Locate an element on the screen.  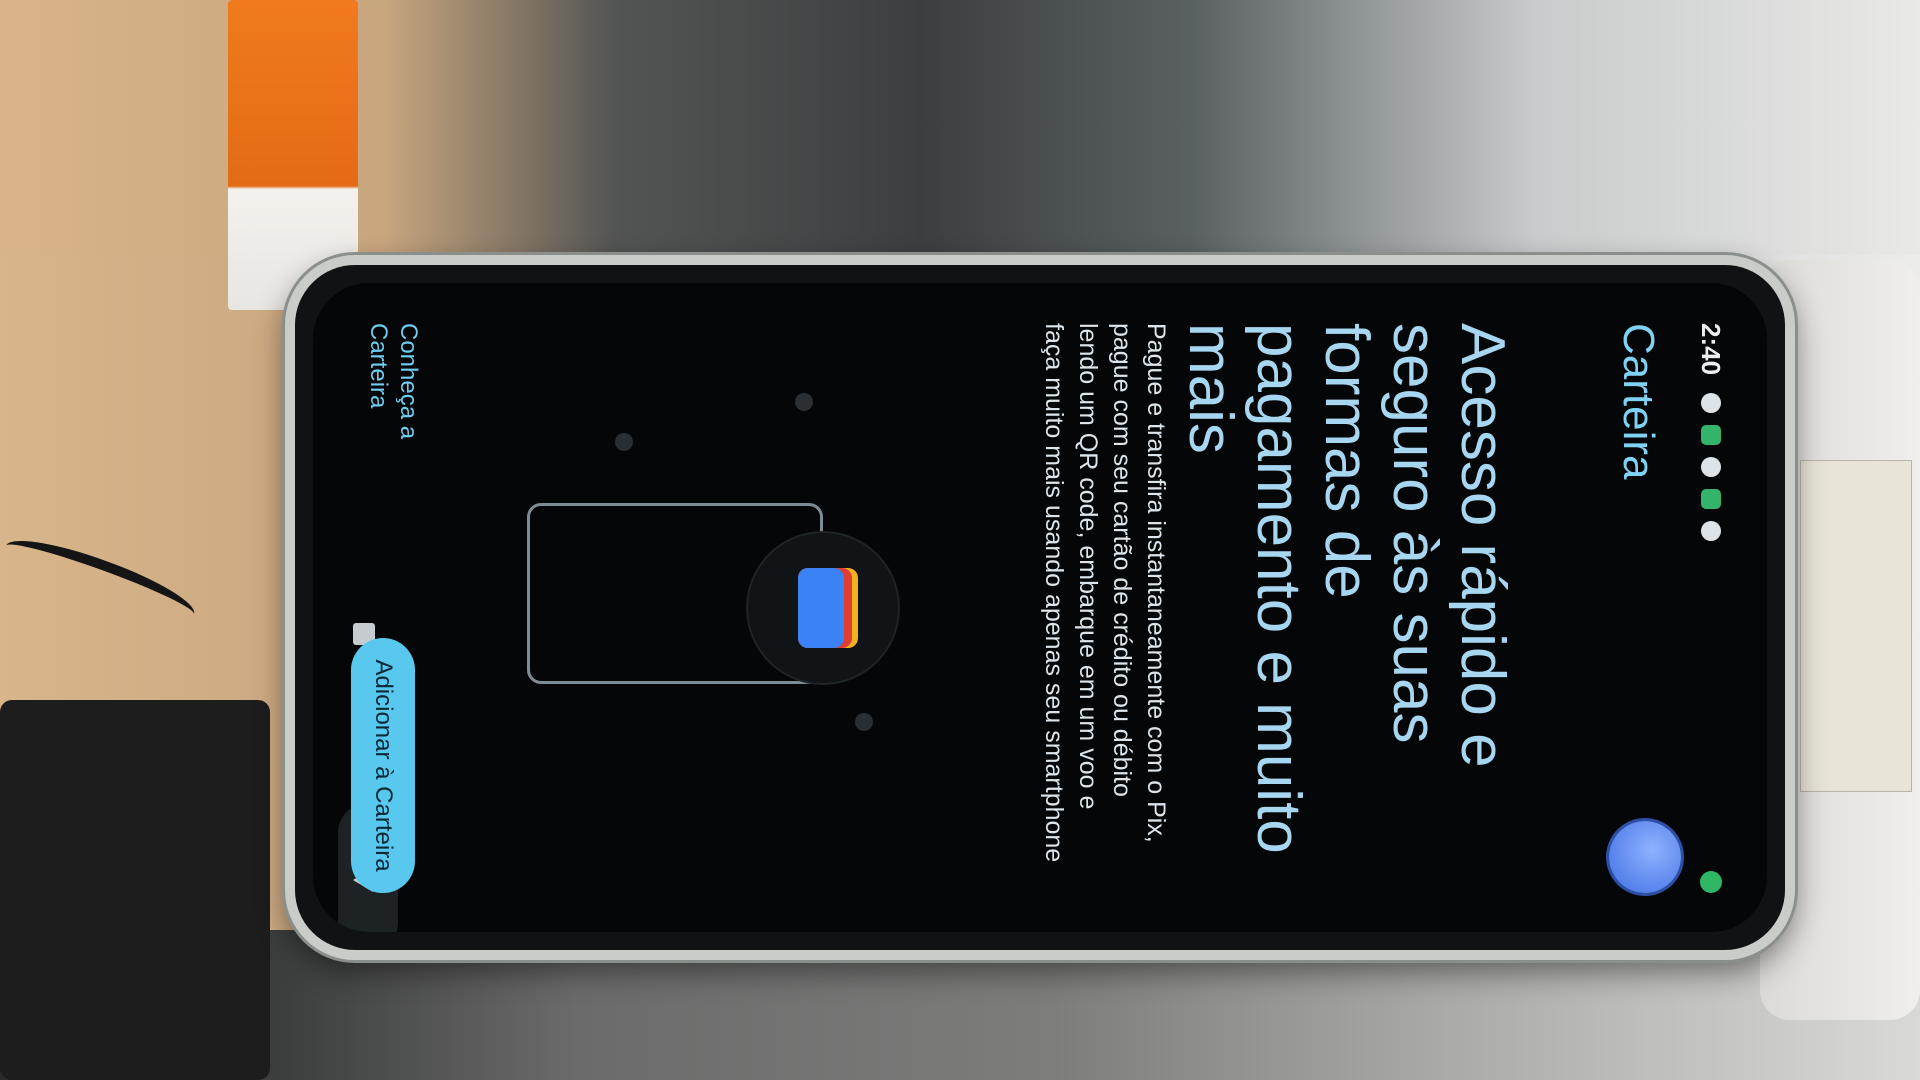
status-icons is located at coordinates (1711, 467).